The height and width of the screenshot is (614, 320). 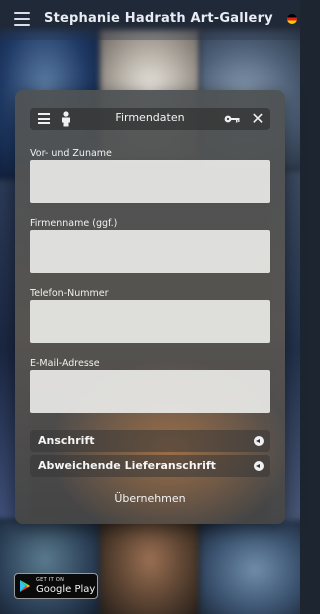 What do you see at coordinates (66, 589) in the screenshot?
I see `badge-big-text: Google Play` at bounding box center [66, 589].